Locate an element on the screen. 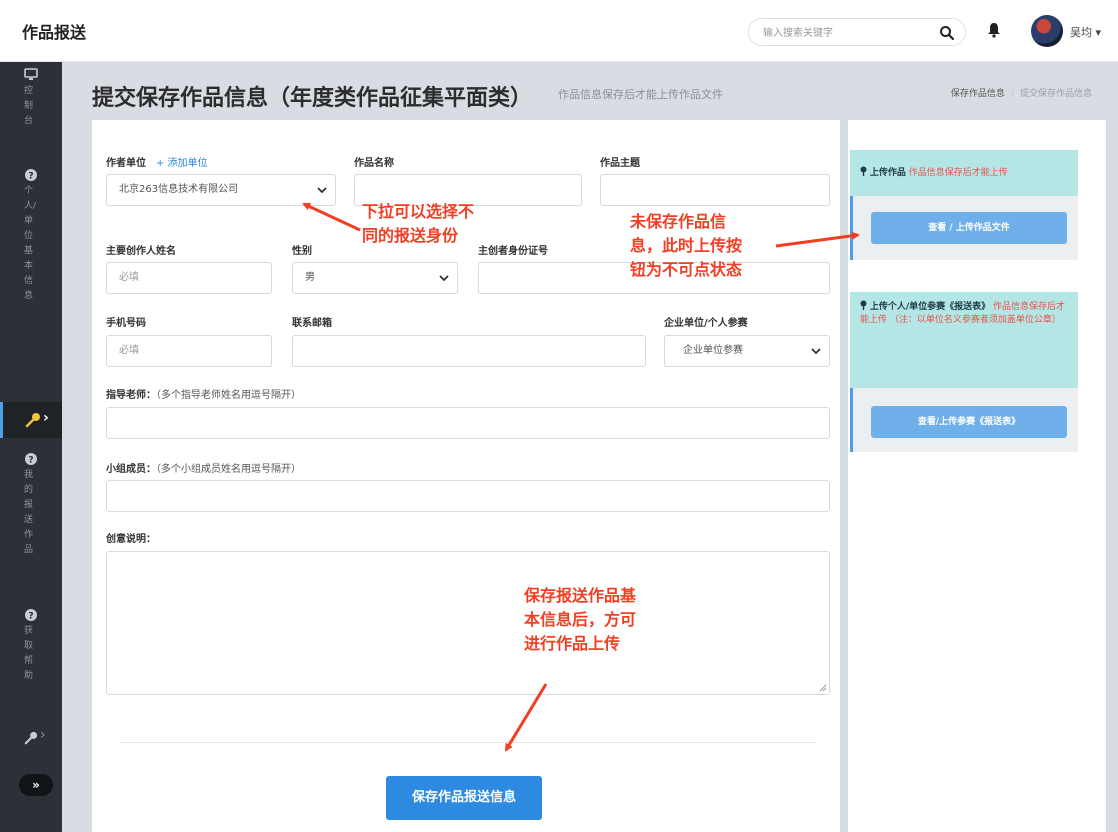 This screenshot has height=832, width=1118. sidebar-item-key: › is located at coordinates (35, 738).